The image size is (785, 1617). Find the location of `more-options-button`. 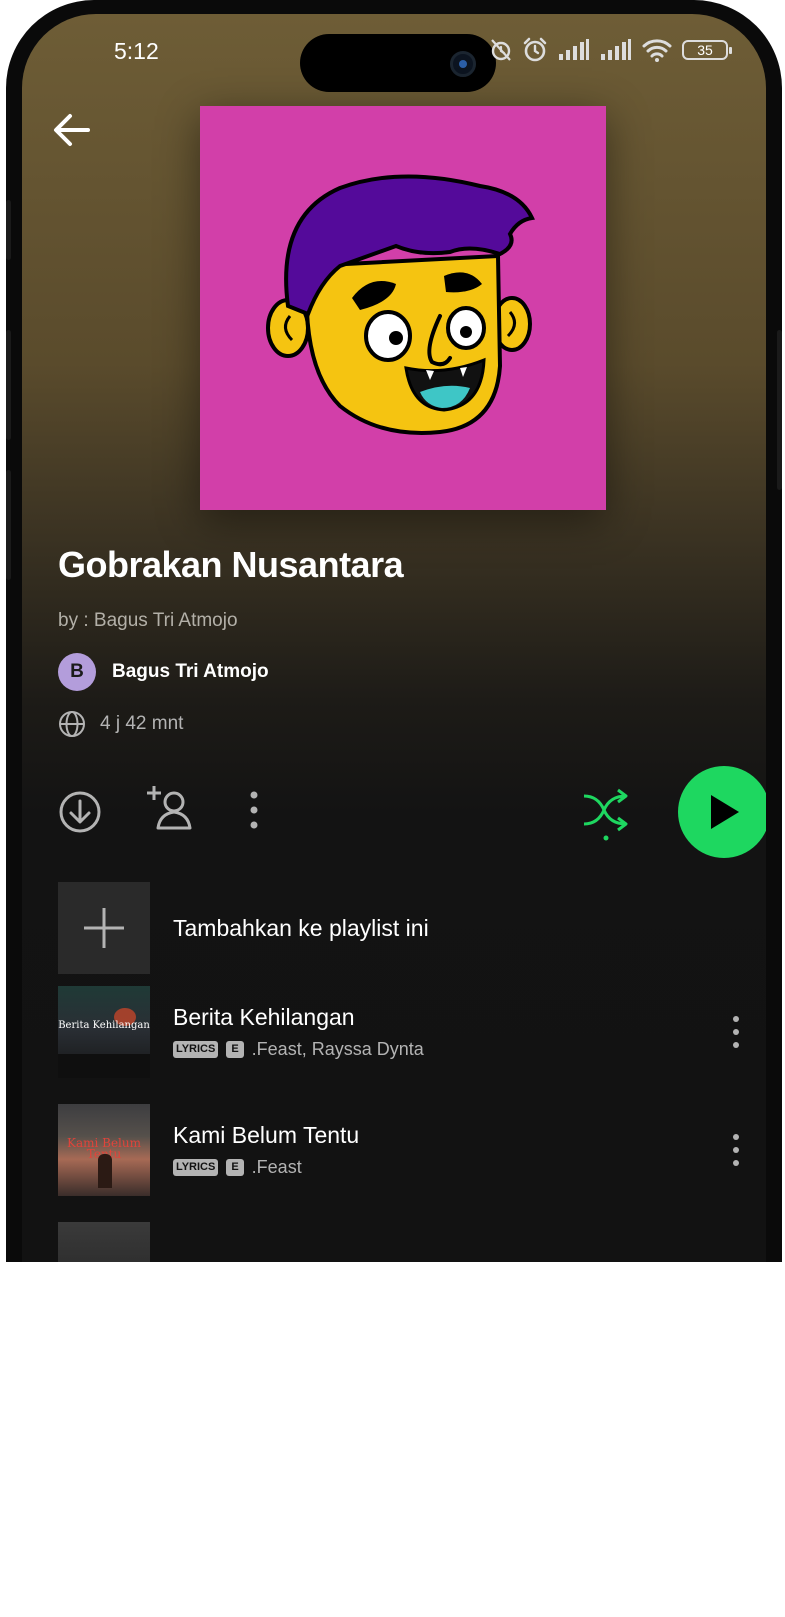

more-options-button is located at coordinates (254, 812).